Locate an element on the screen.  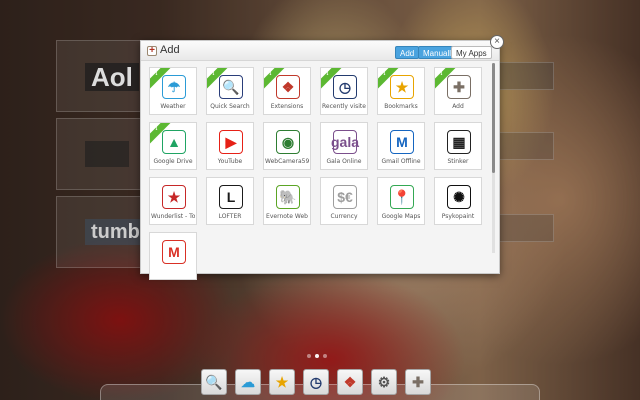
apple-logo-icon is located at coordinates (107, 154).